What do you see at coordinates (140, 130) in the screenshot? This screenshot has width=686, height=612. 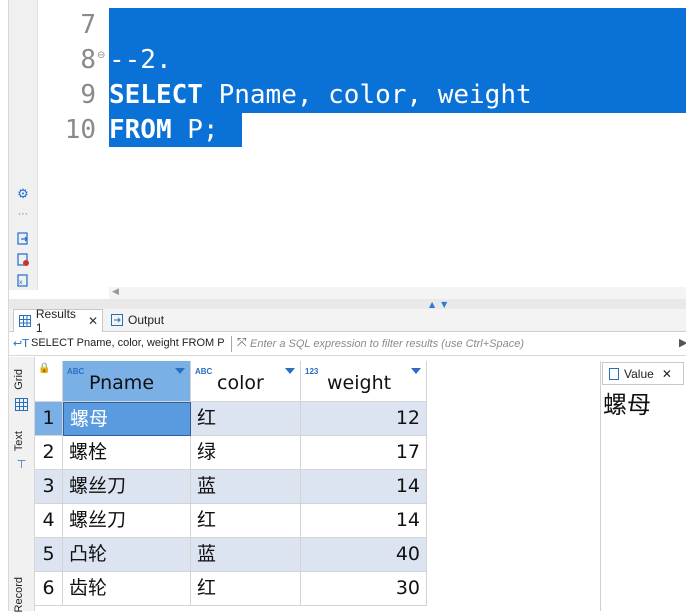 I see `keyword-from: FROM` at bounding box center [140, 130].